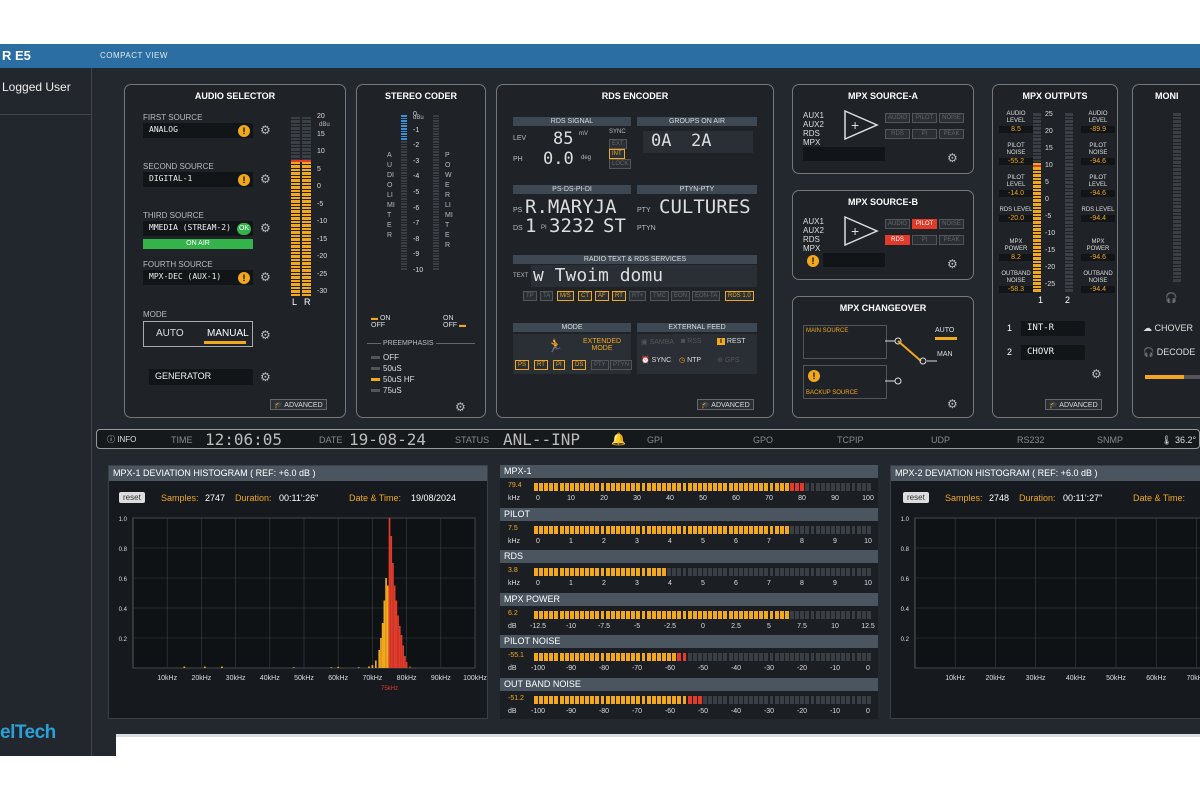  Describe the element at coordinates (1168, 328) in the screenshot. I see `monitor-chover: ☁ CHOVER` at that location.